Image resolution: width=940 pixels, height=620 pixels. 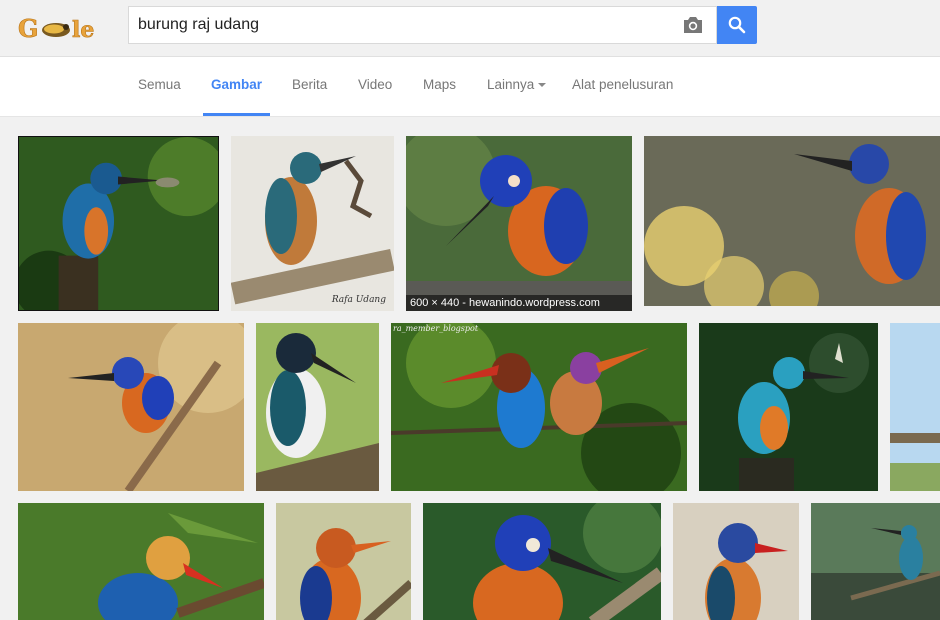 What do you see at coordinates (309, 86) in the screenshot?
I see `tab-news: Berita` at bounding box center [309, 86].